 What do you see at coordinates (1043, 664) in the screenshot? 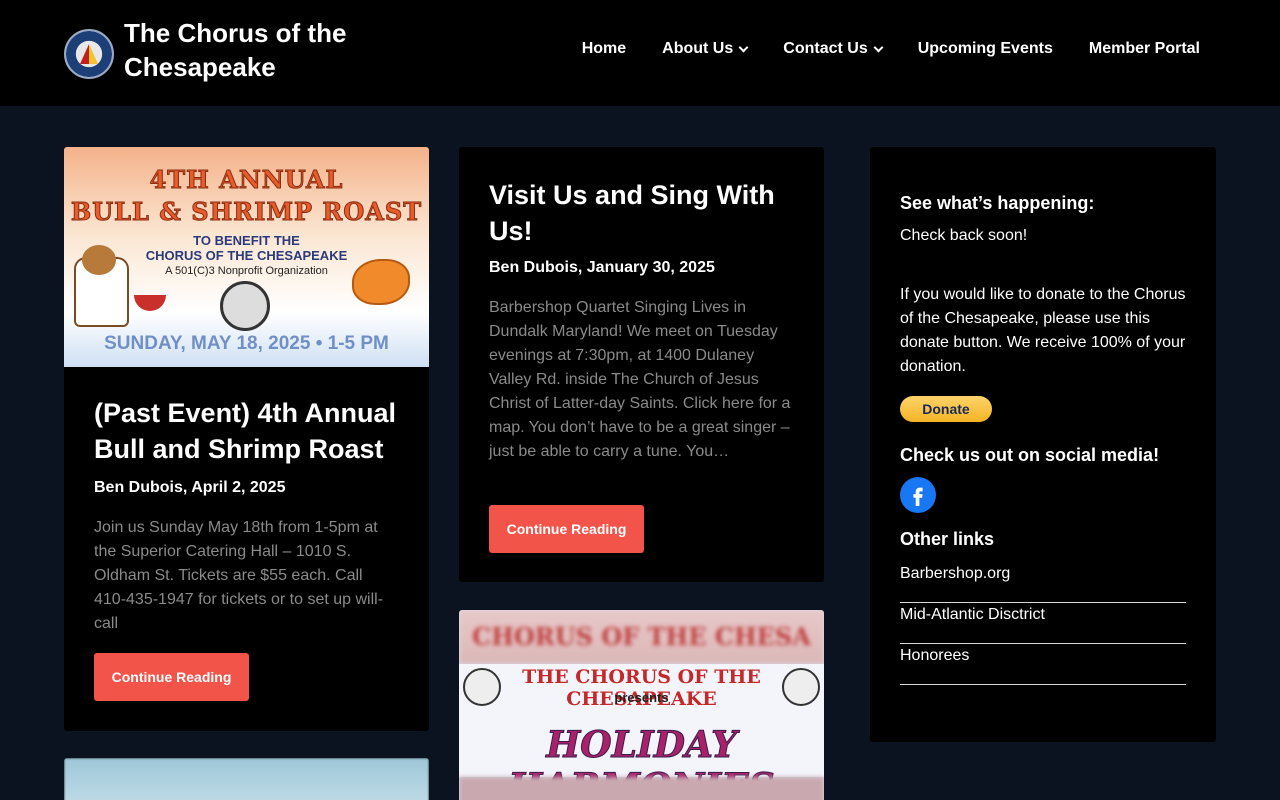
I see `link-honorees: Honorees` at bounding box center [1043, 664].